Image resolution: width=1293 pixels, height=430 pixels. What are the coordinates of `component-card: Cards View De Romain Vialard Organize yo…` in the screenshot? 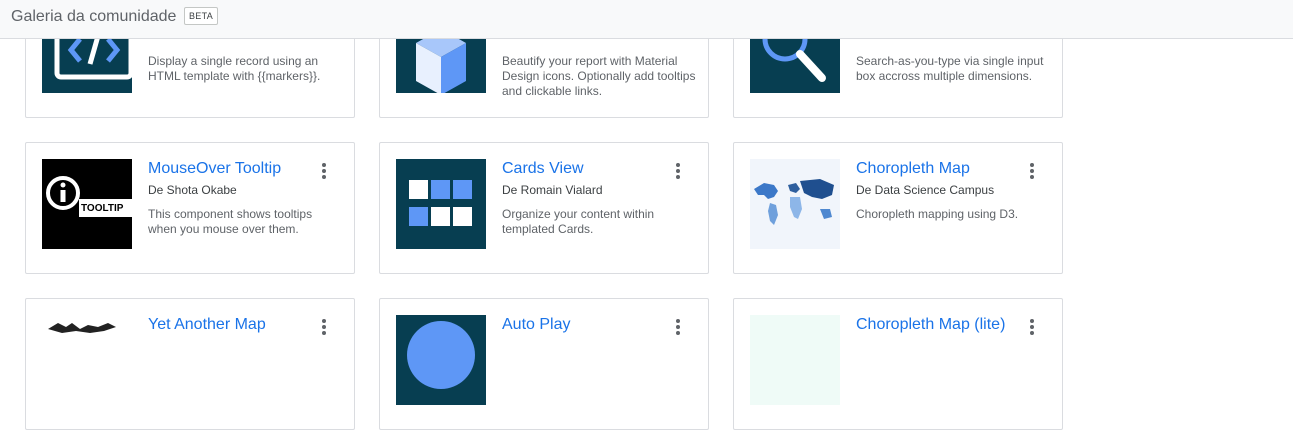 It's located at (544, 208).